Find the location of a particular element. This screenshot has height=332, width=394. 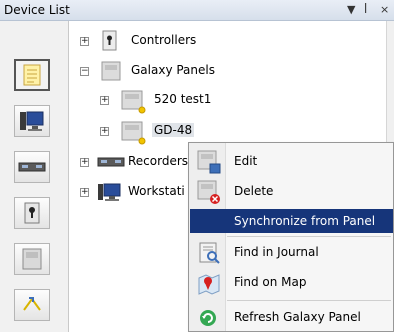

tree-collapser: − is located at coordinates (84, 71).